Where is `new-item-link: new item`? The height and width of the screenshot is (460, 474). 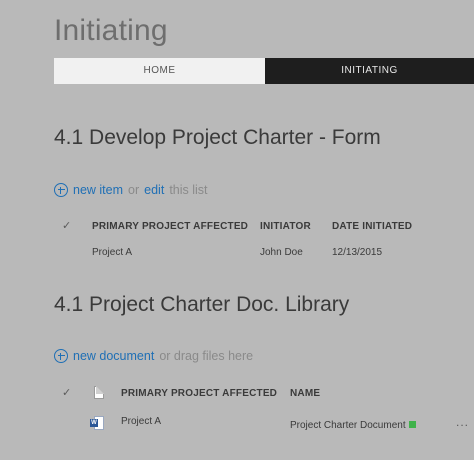 new-item-link: new item is located at coordinates (98, 190).